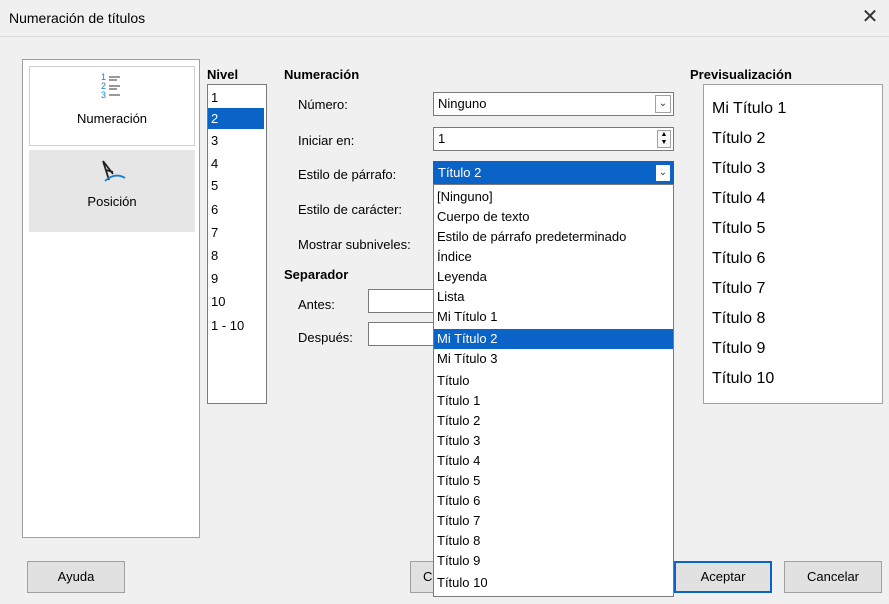 This screenshot has height=604, width=889. What do you see at coordinates (739, 288) in the screenshot?
I see `preview-item: Título 7` at bounding box center [739, 288].